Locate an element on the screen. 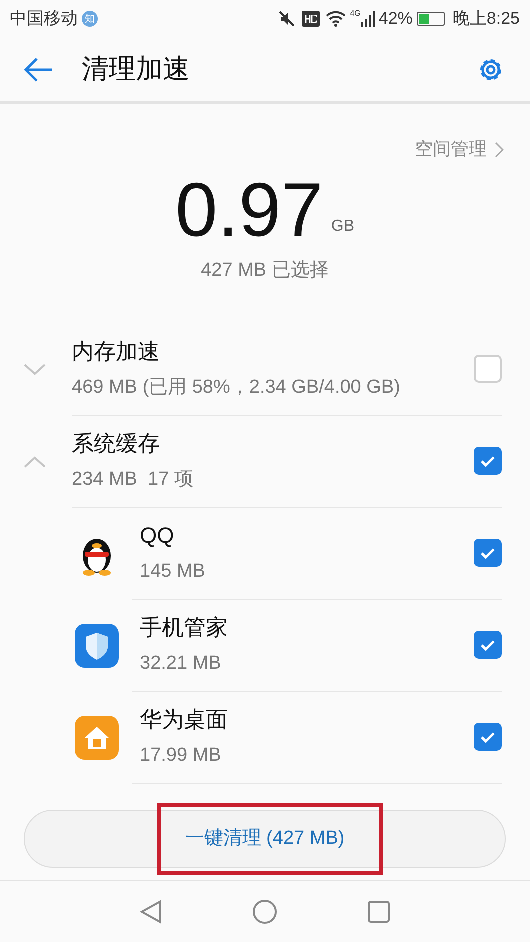 The width and height of the screenshot is (530, 942). carrier-name: 中国移动 is located at coordinates (44, 19).